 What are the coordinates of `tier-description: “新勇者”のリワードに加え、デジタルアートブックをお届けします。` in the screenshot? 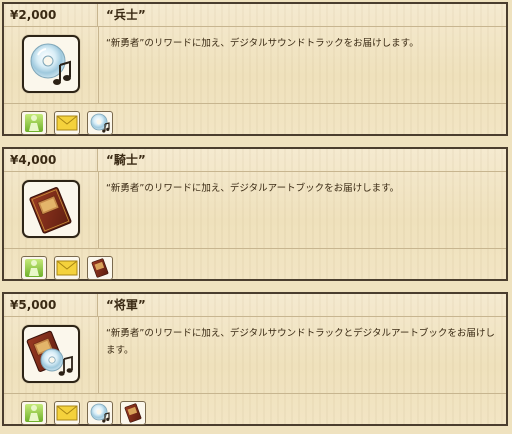 It's located at (253, 188).